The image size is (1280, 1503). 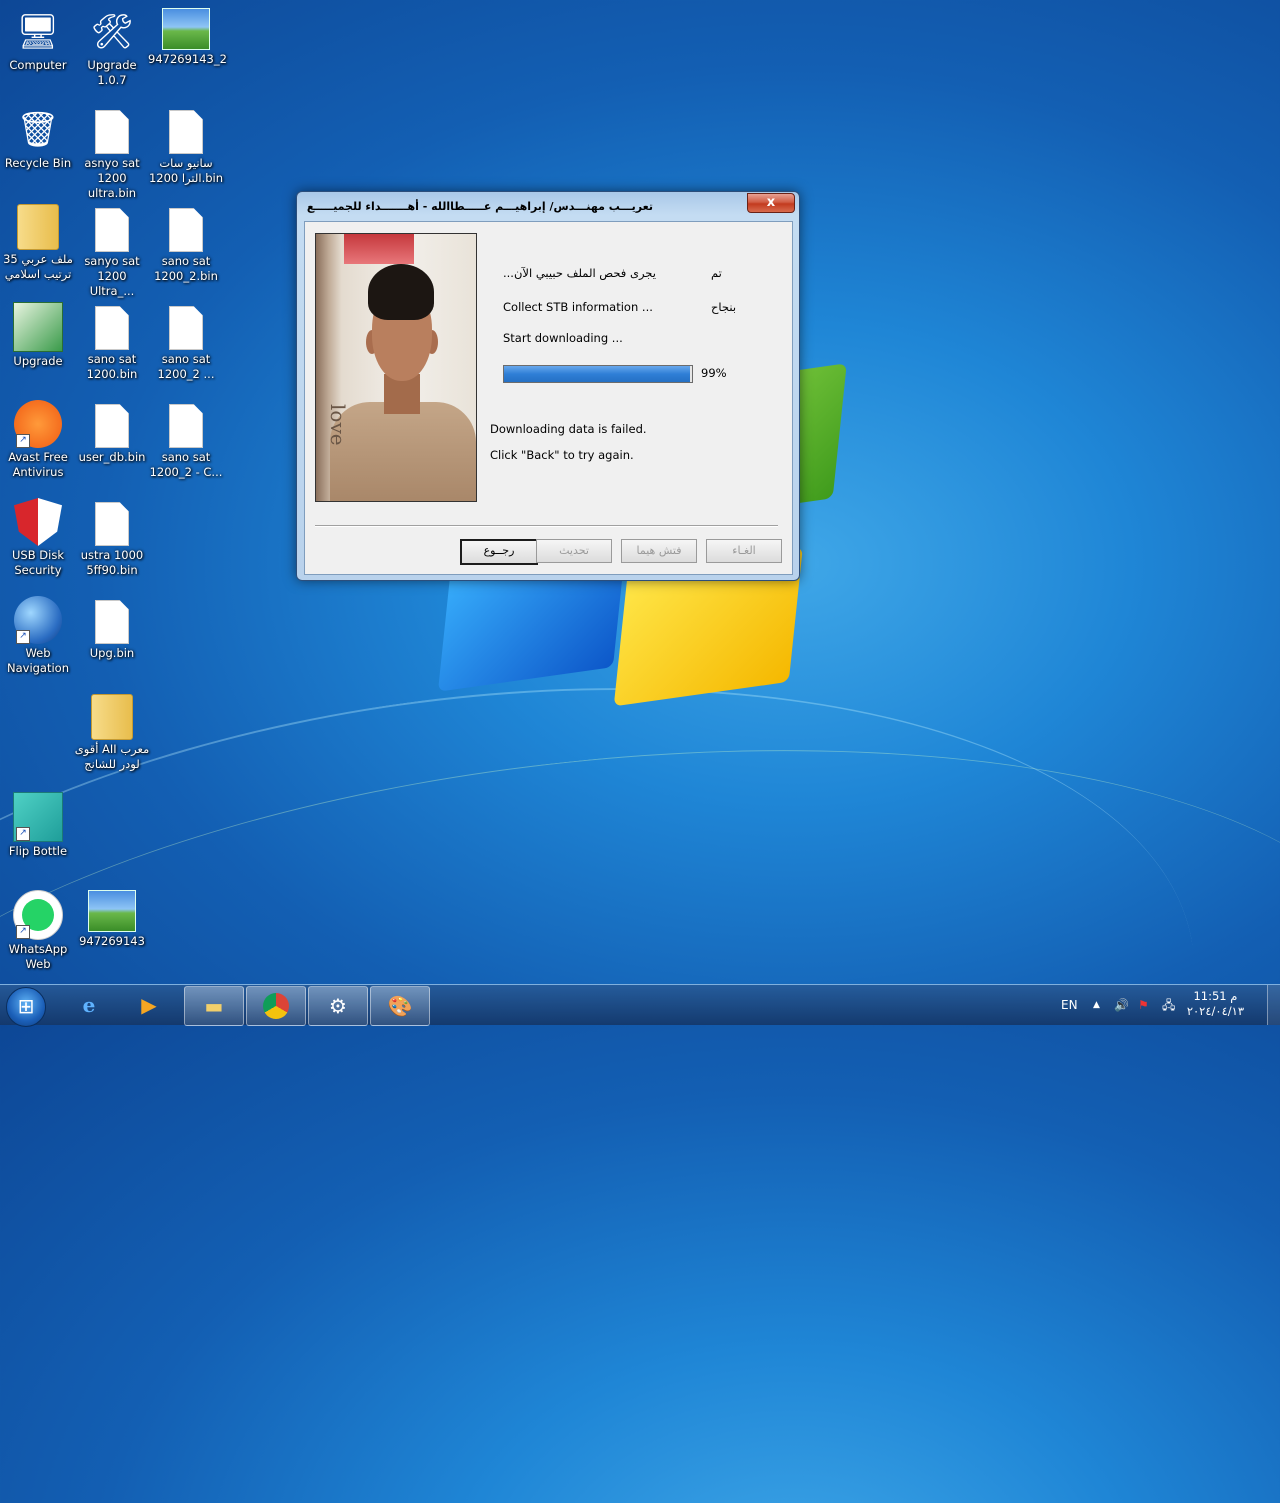 I want to click on internet-explorer-icon: e, so click(x=89, y=1005).